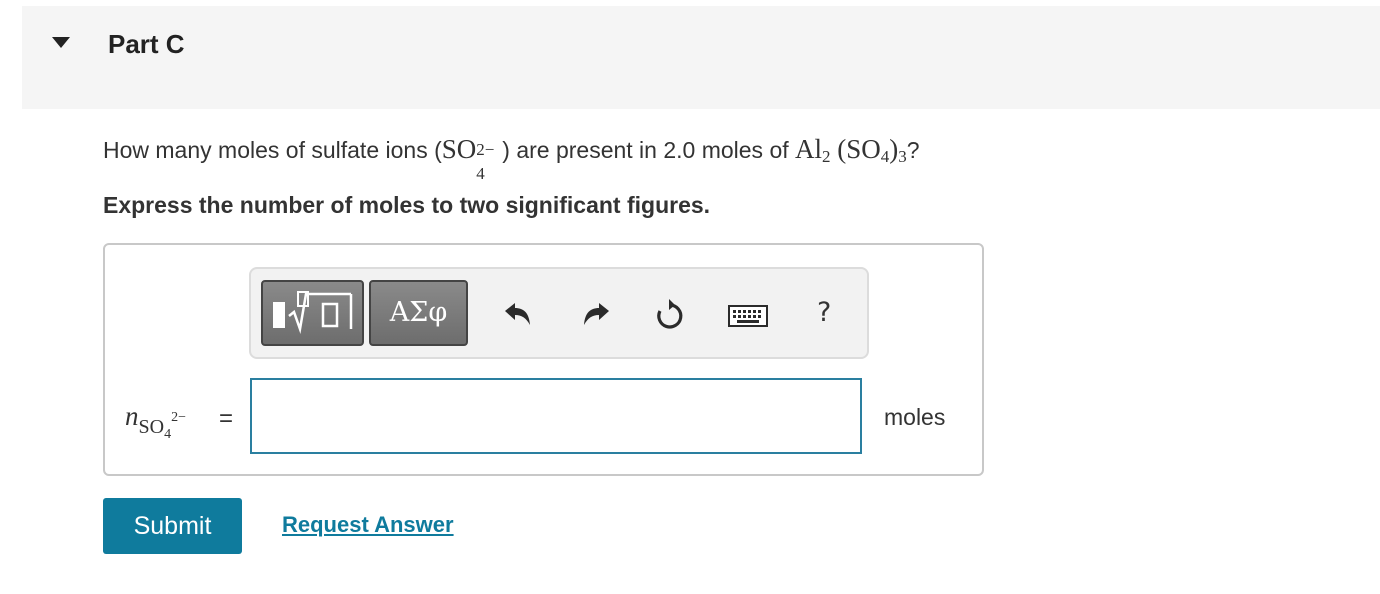  I want to click on ion-subscript: 4, so click(480, 173).